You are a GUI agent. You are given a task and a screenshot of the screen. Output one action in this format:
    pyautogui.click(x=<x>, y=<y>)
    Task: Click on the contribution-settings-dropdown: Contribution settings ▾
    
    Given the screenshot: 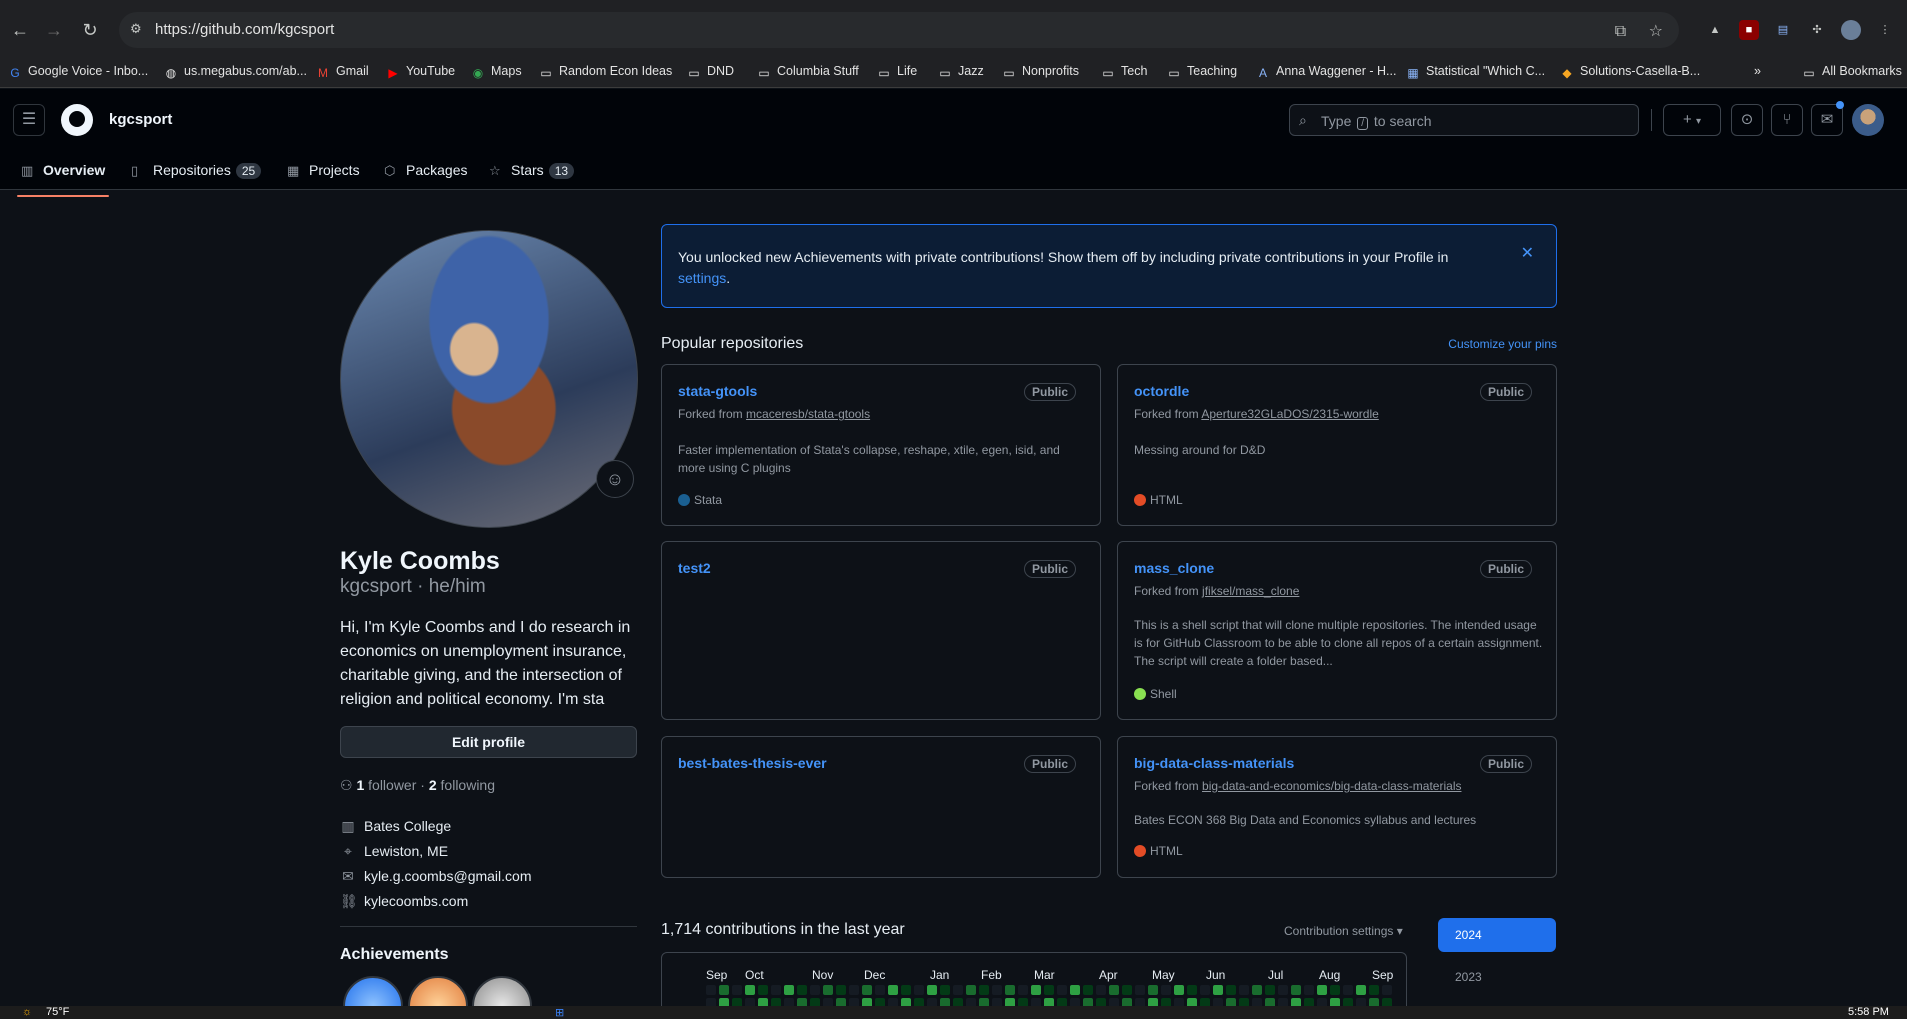 What is the action you would take?
    pyautogui.click(x=1343, y=931)
    